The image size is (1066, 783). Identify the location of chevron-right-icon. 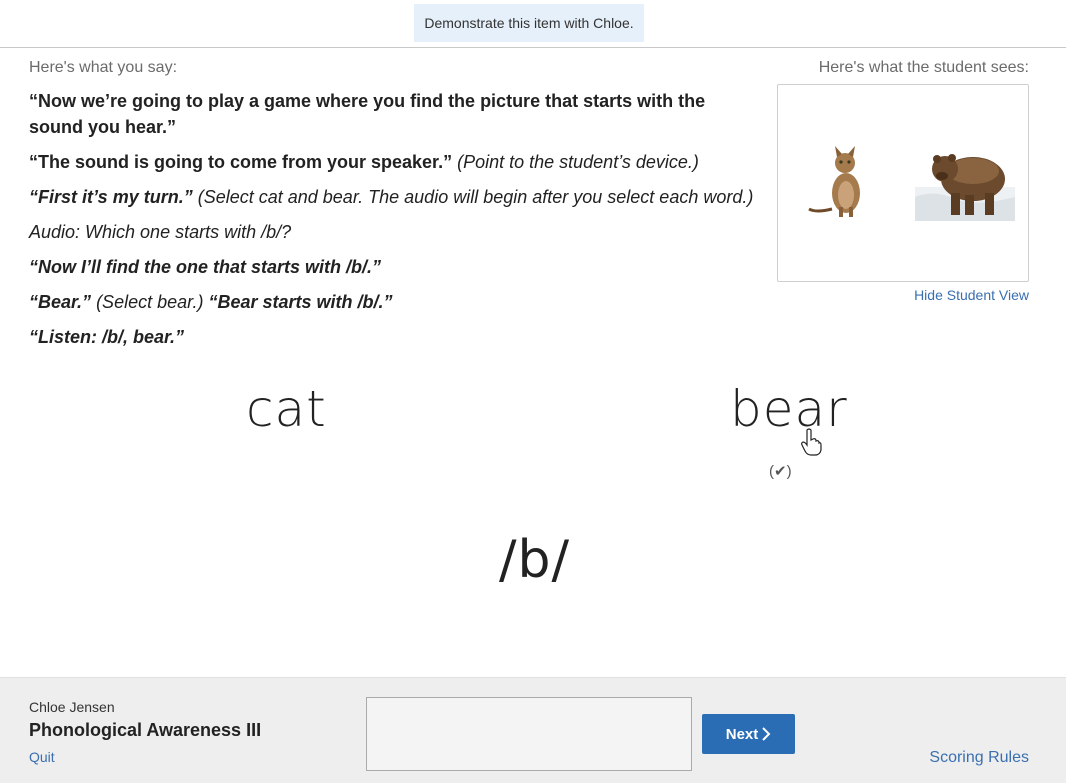
(766, 734).